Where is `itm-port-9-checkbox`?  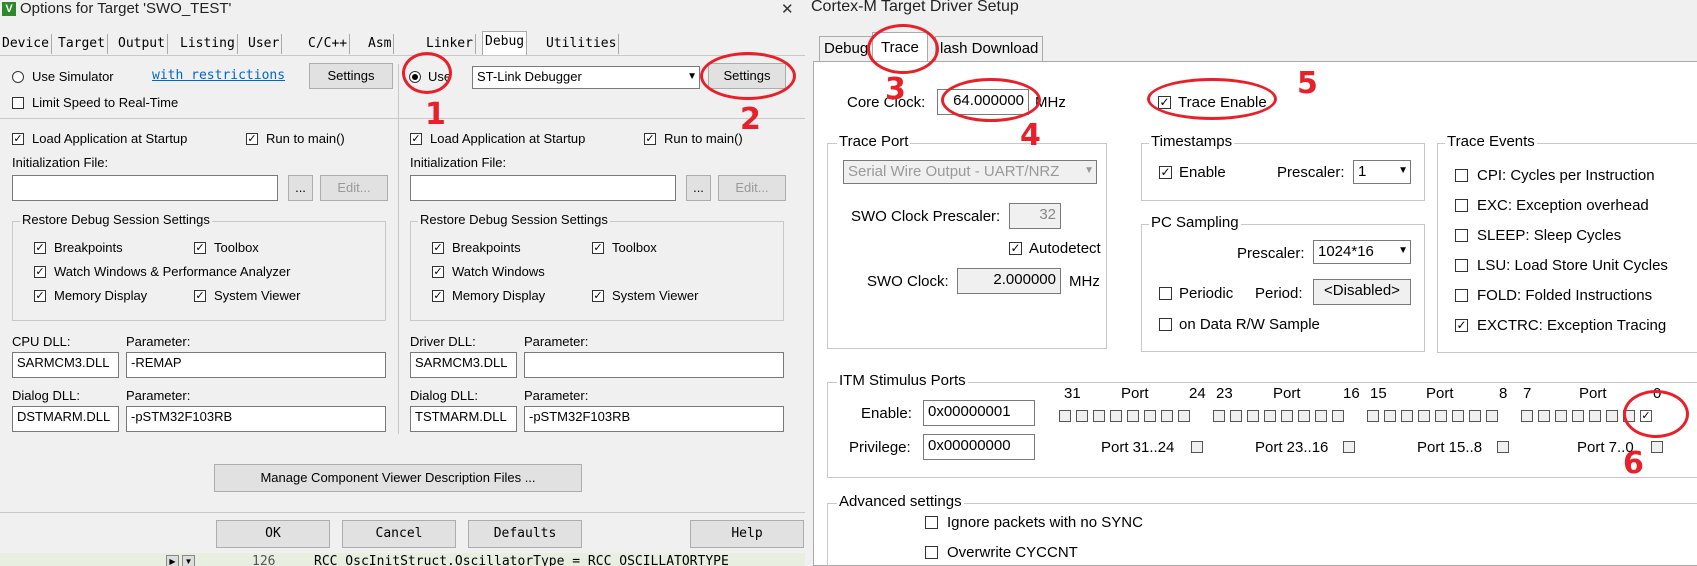
itm-port-9-checkbox is located at coordinates (1475, 416).